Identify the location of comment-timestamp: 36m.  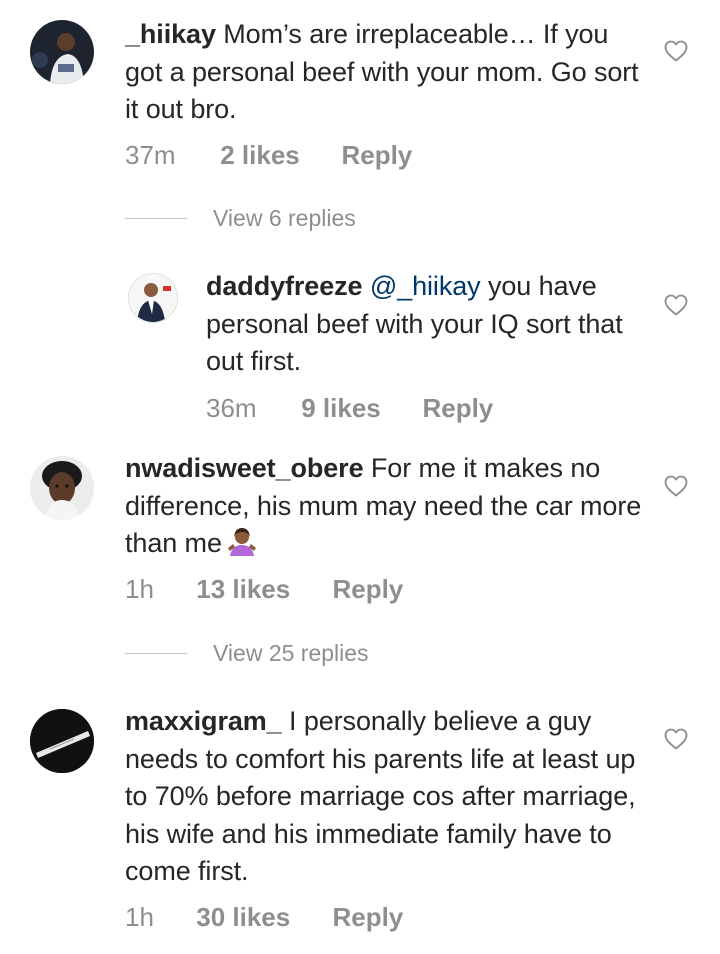
(231, 408).